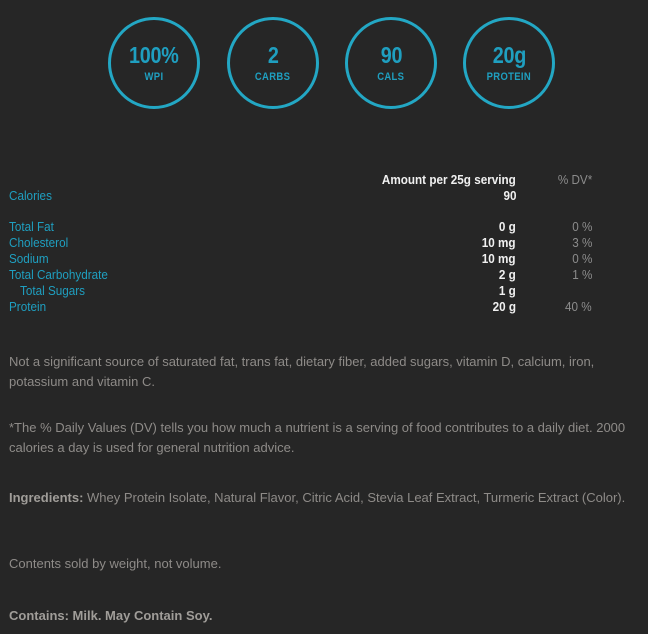 This screenshot has height=634, width=648. Describe the element at coordinates (30, 195) in the screenshot. I see `nutrient-label: Calories` at that location.